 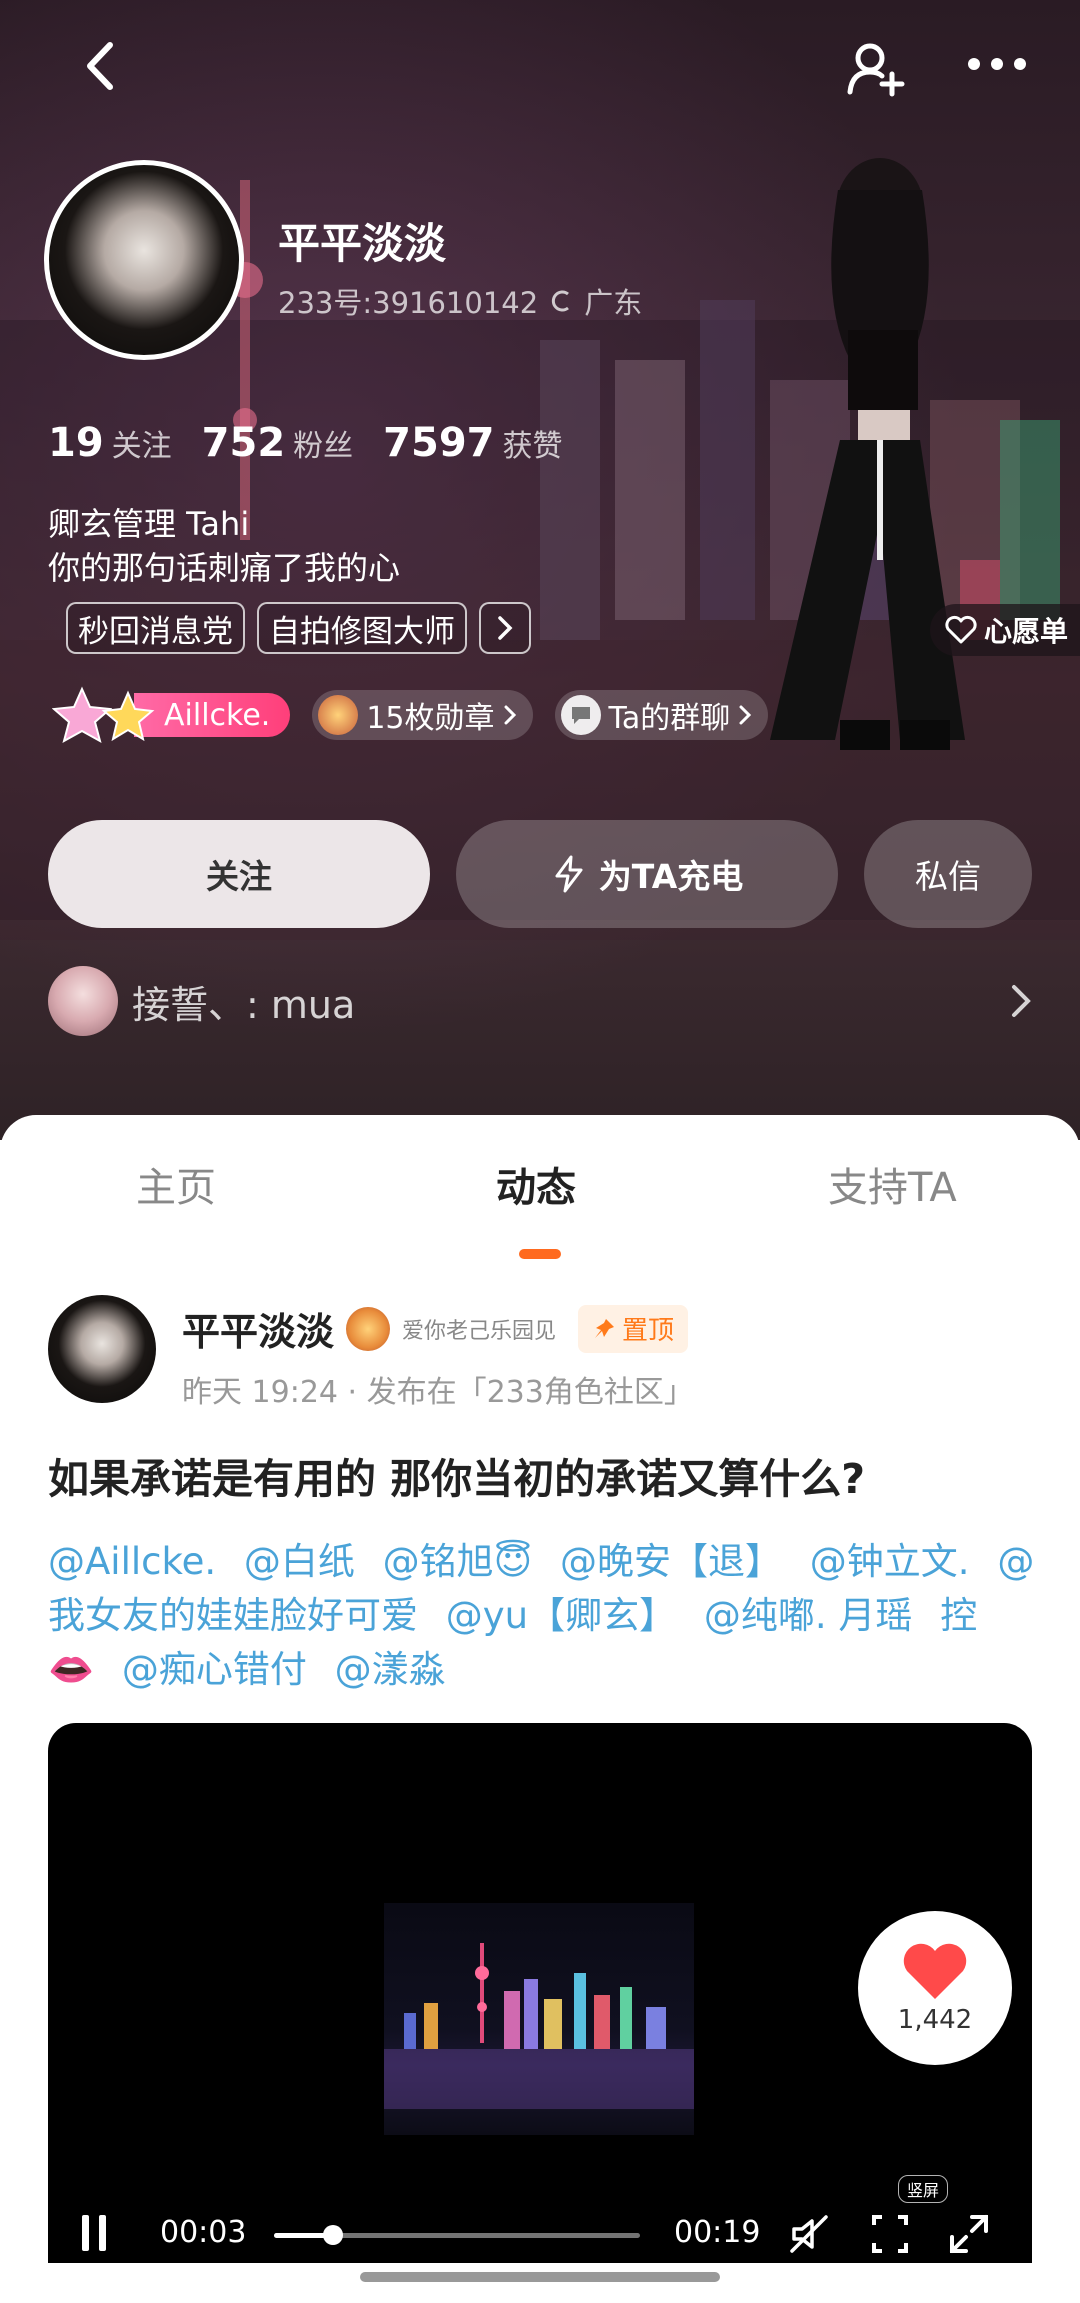 What do you see at coordinates (244, 1004) in the screenshot?
I see `friend-text: 接誓、: mua` at bounding box center [244, 1004].